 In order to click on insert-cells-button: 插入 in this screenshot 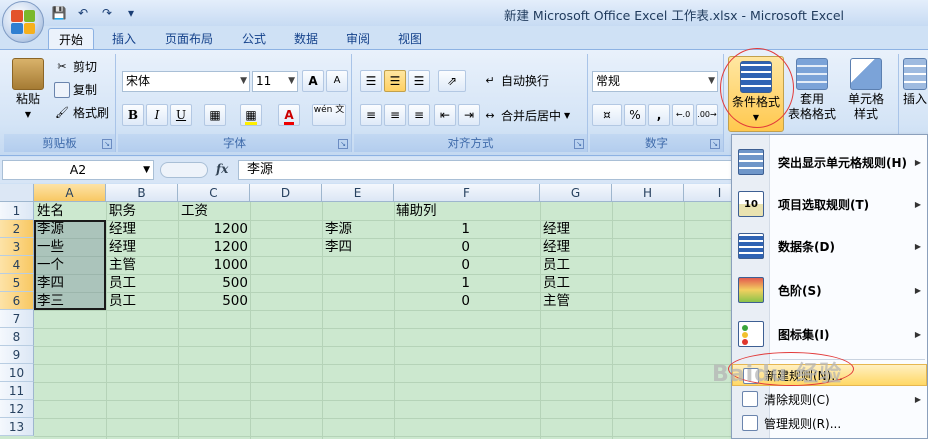, I will do `click(914, 82)`.